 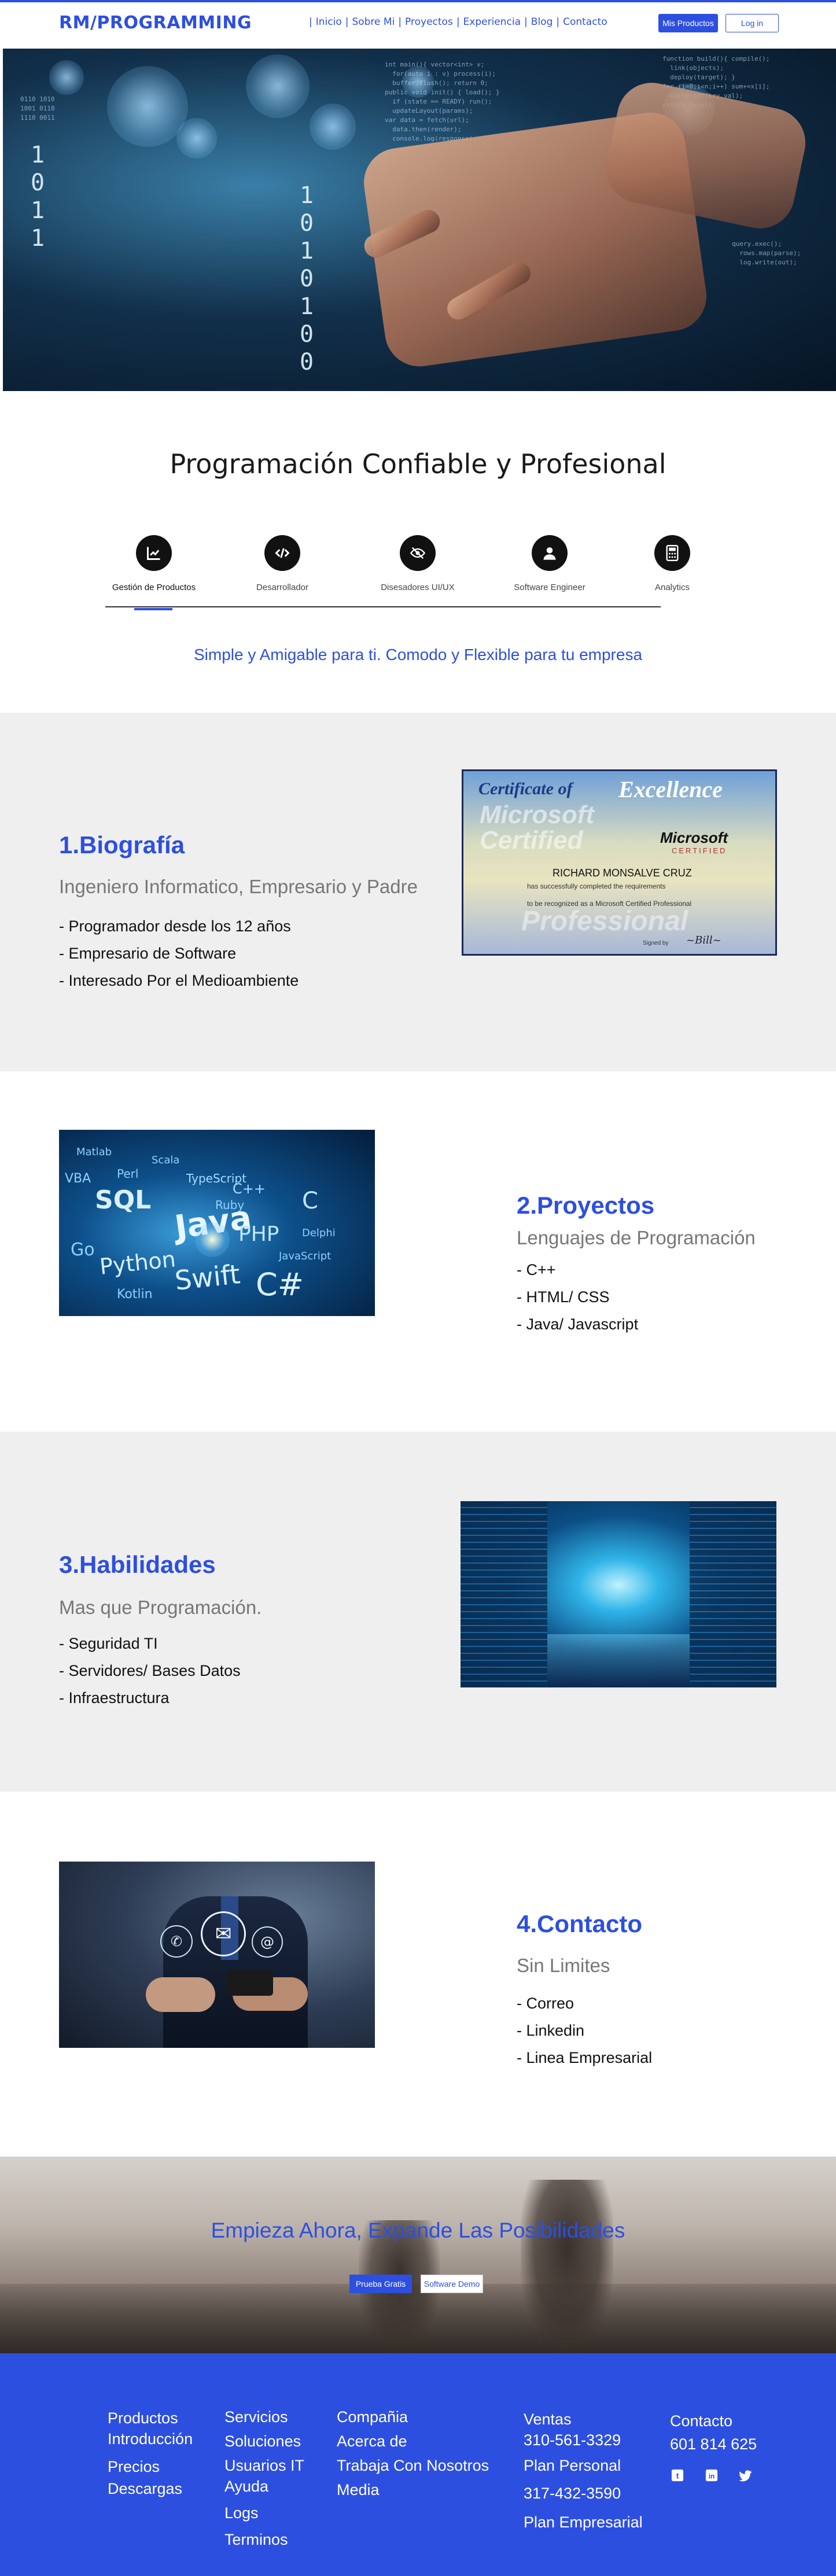 What do you see at coordinates (135, 1294) in the screenshot?
I see `language-word: Kotlin` at bounding box center [135, 1294].